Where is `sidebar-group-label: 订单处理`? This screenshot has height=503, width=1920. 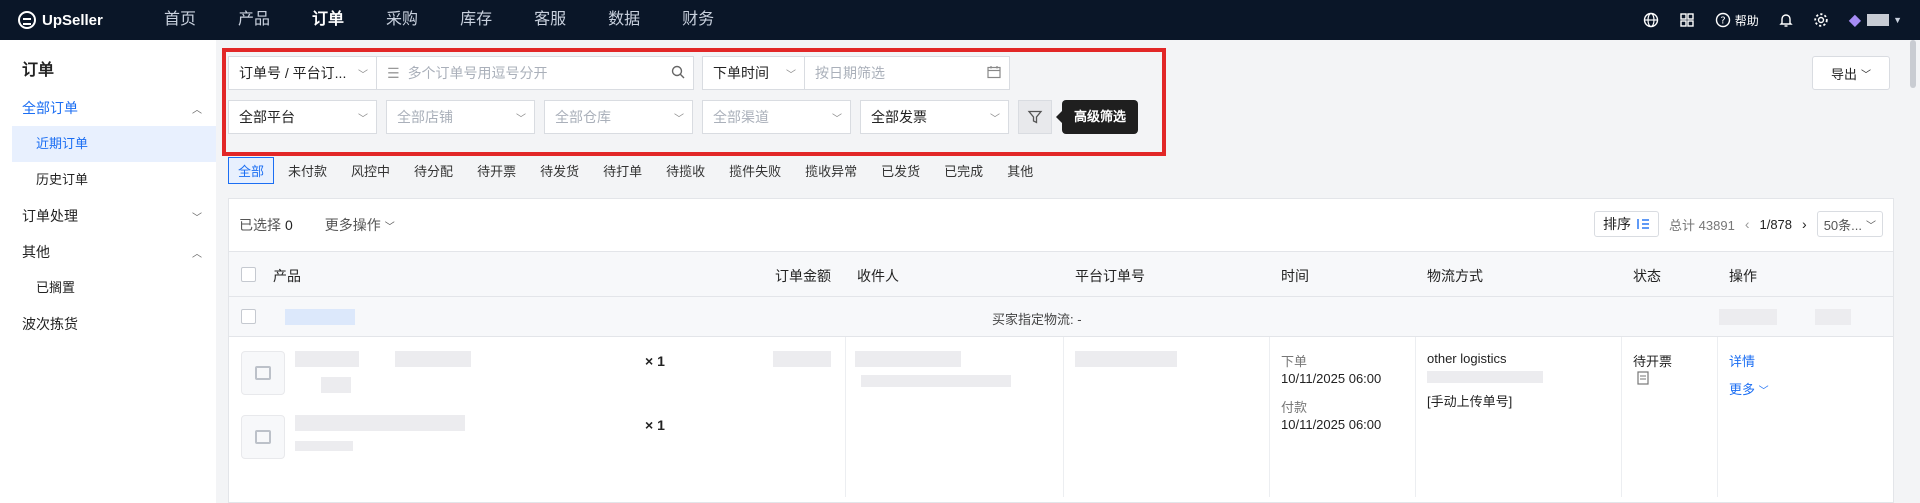 sidebar-group-label: 订单处理 is located at coordinates (50, 216).